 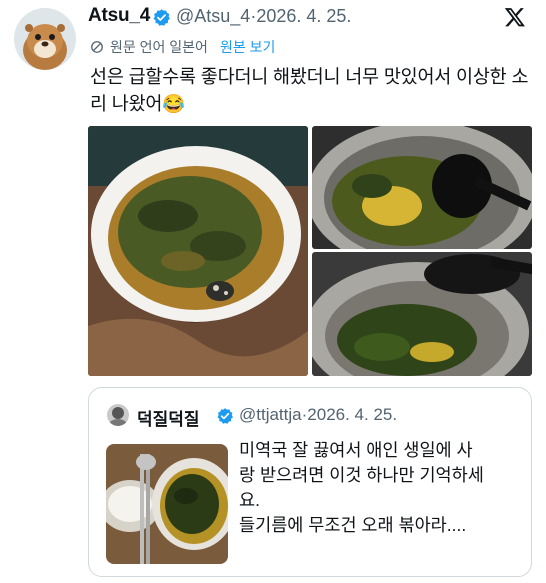 I want to click on quote-handle-and-date: @ttjattja·2026. 4. 25., so click(x=318, y=415).